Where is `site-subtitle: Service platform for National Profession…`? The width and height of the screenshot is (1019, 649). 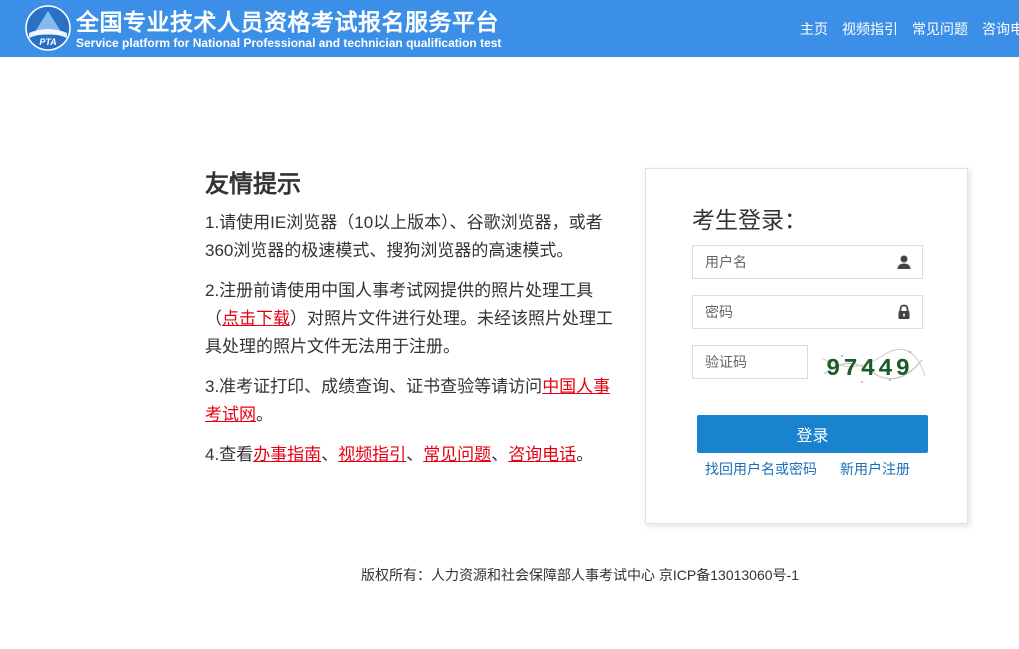
site-subtitle: Service platform for National Profession… is located at coordinates (289, 43).